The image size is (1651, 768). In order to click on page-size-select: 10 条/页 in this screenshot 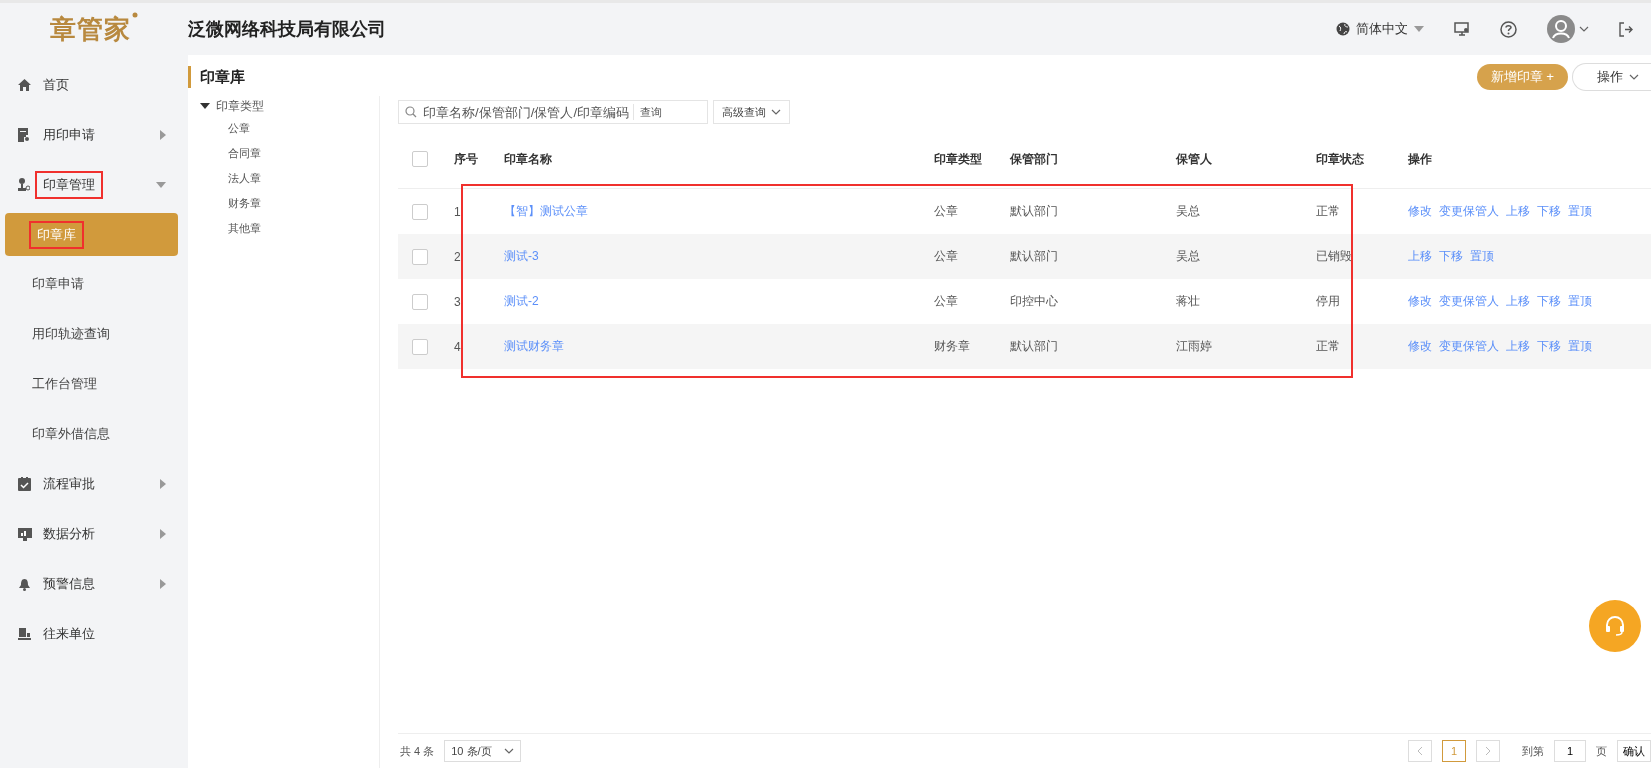, I will do `click(482, 751)`.